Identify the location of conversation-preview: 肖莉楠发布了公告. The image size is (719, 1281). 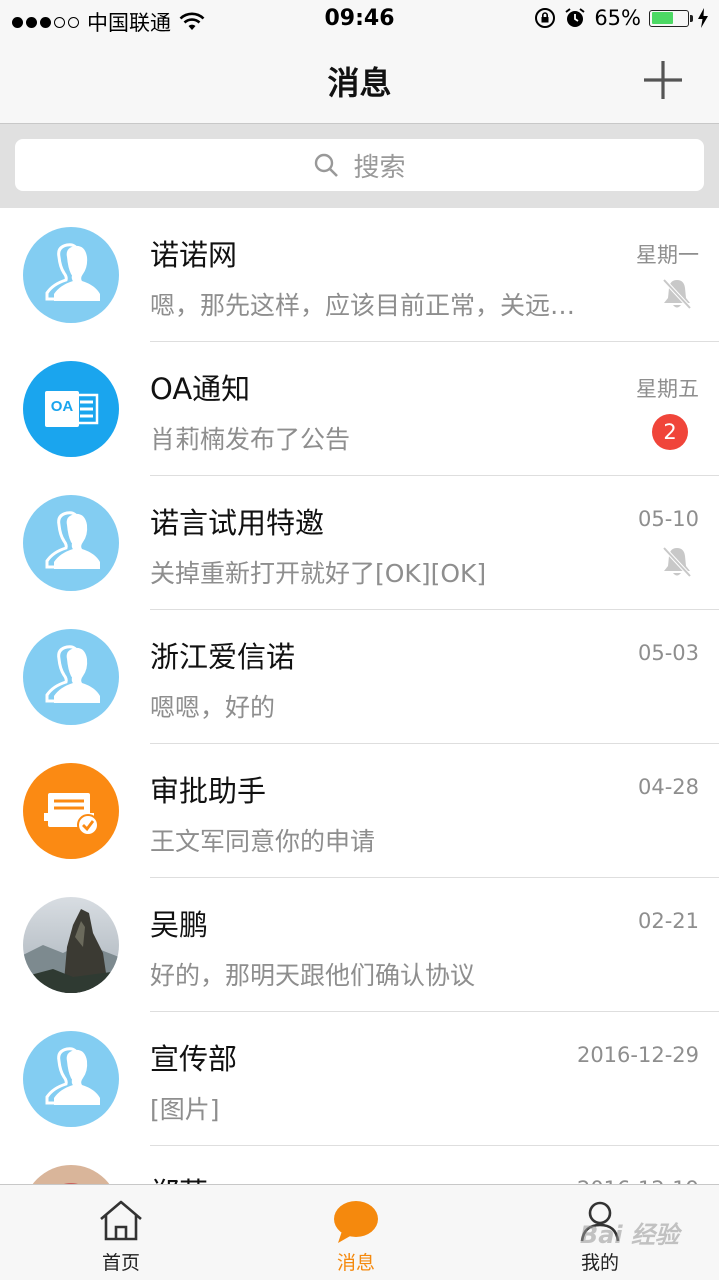
(250, 439).